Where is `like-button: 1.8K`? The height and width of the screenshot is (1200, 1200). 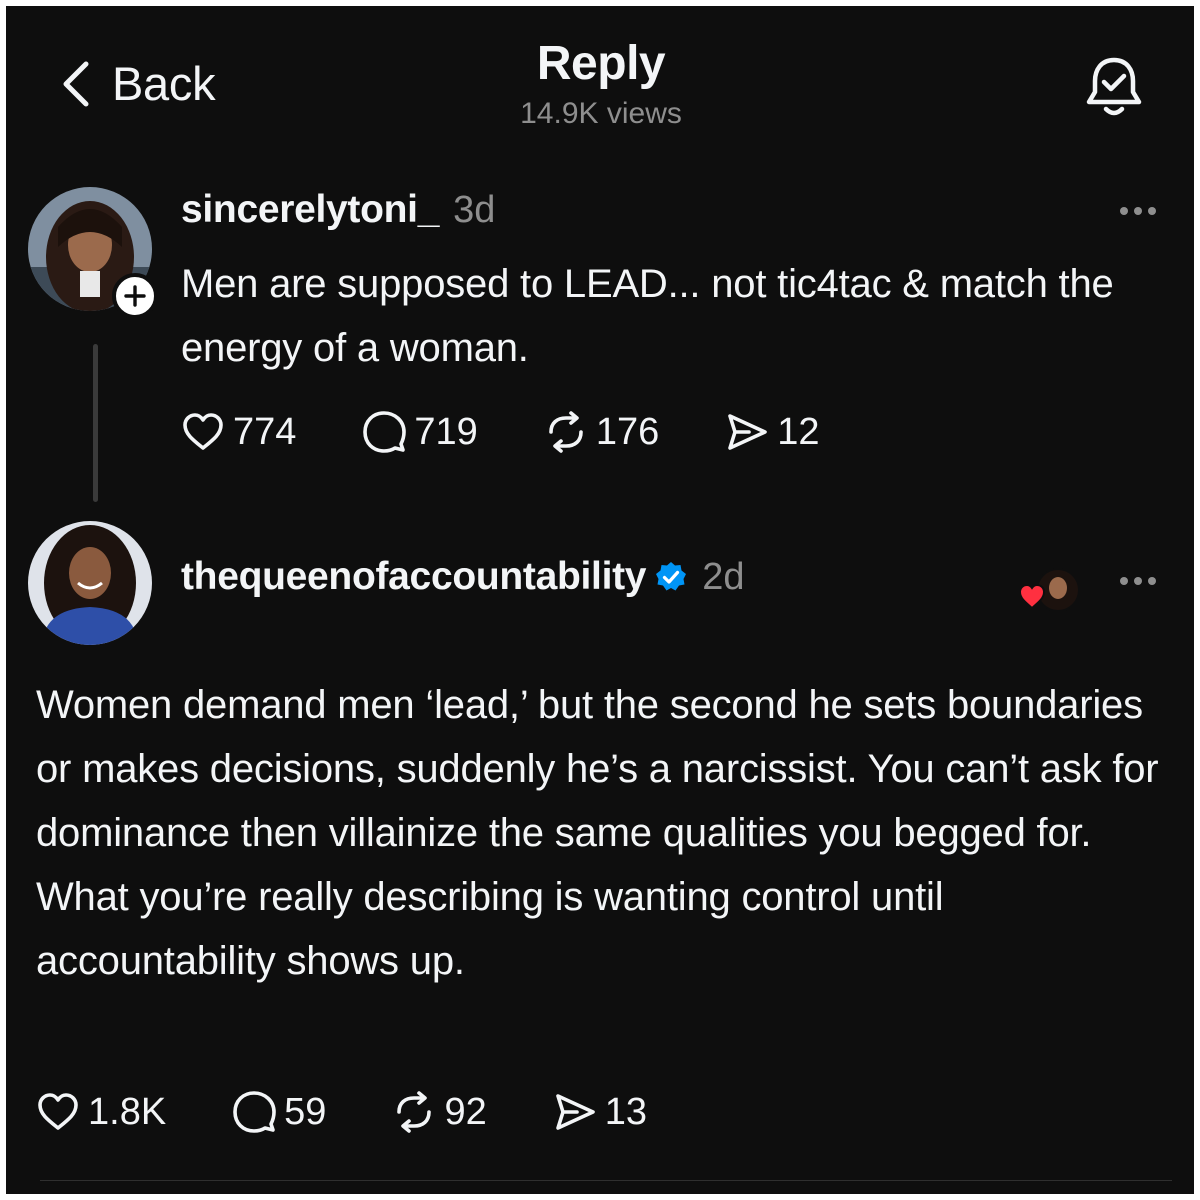 like-button: 1.8K is located at coordinates (101, 1112).